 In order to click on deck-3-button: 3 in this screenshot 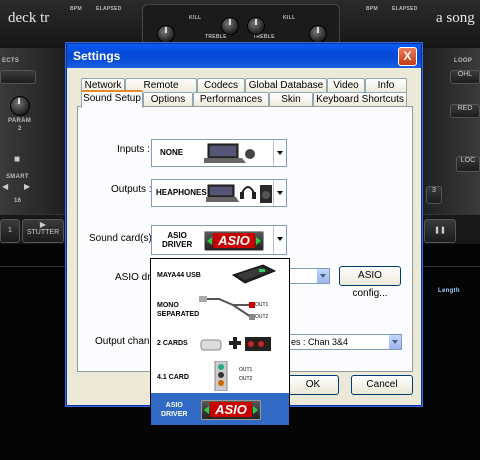, I will do `click(434, 195)`.